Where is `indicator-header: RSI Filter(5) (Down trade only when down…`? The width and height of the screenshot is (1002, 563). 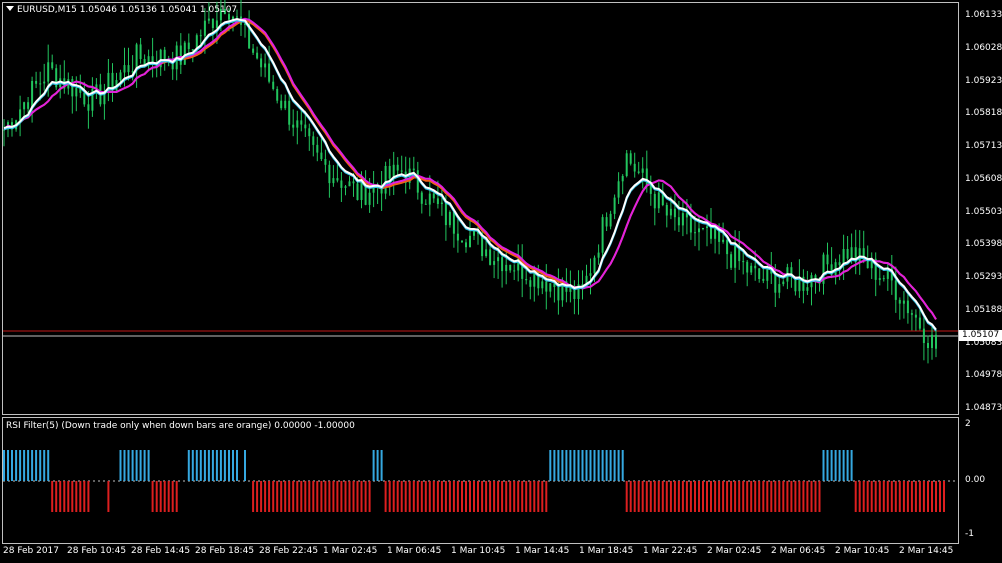
indicator-header: RSI Filter(5) (Down trade only when down… is located at coordinates (180, 426).